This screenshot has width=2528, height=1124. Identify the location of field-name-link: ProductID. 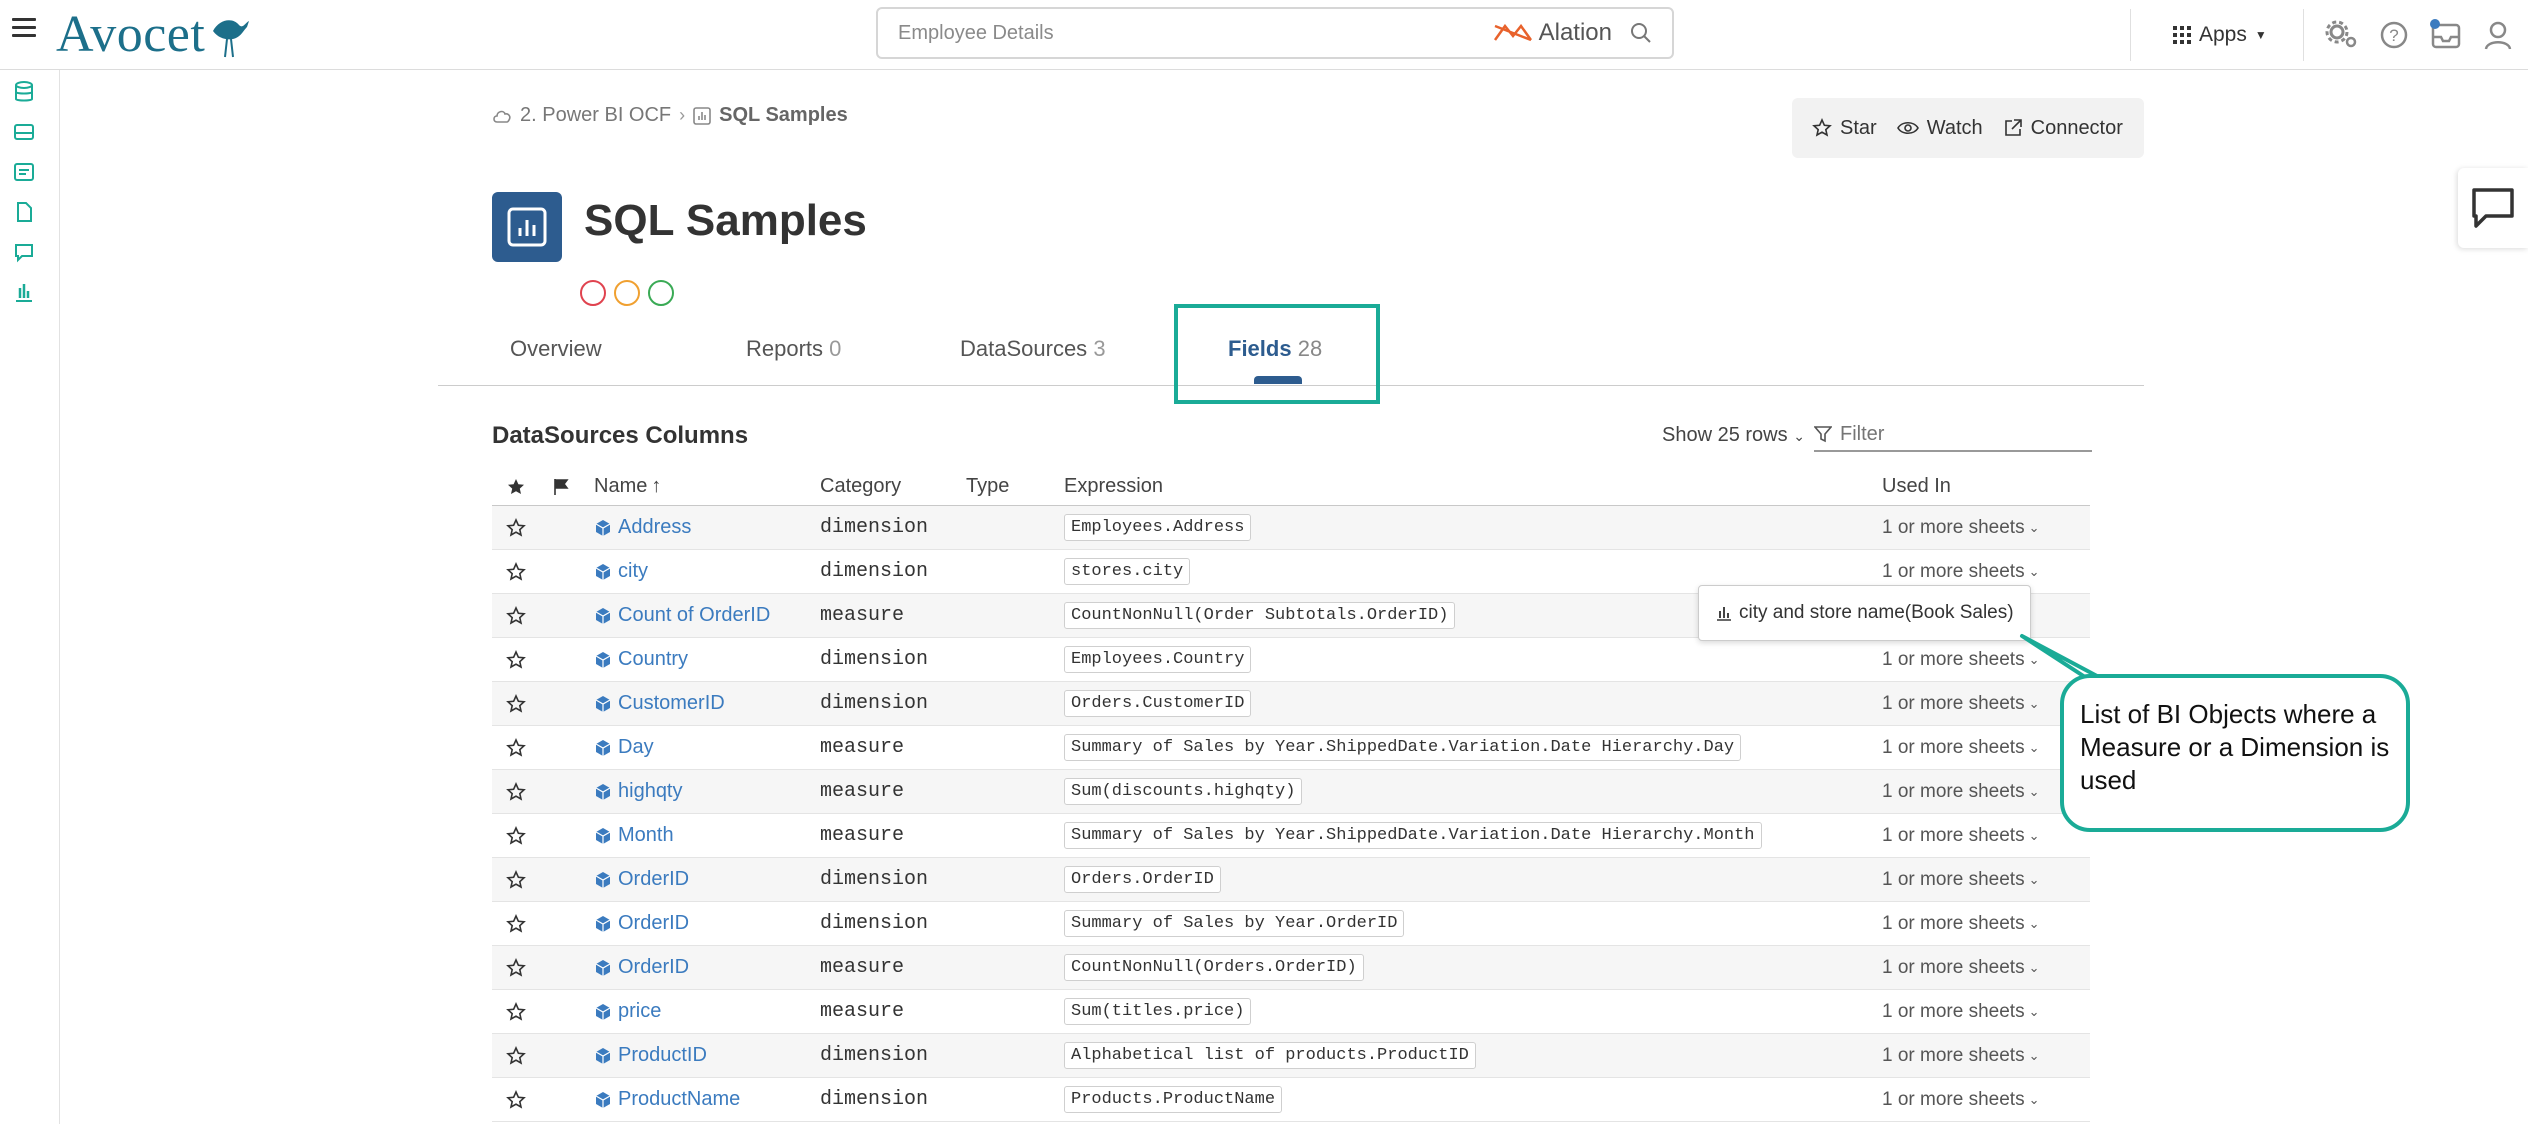
(650, 1055).